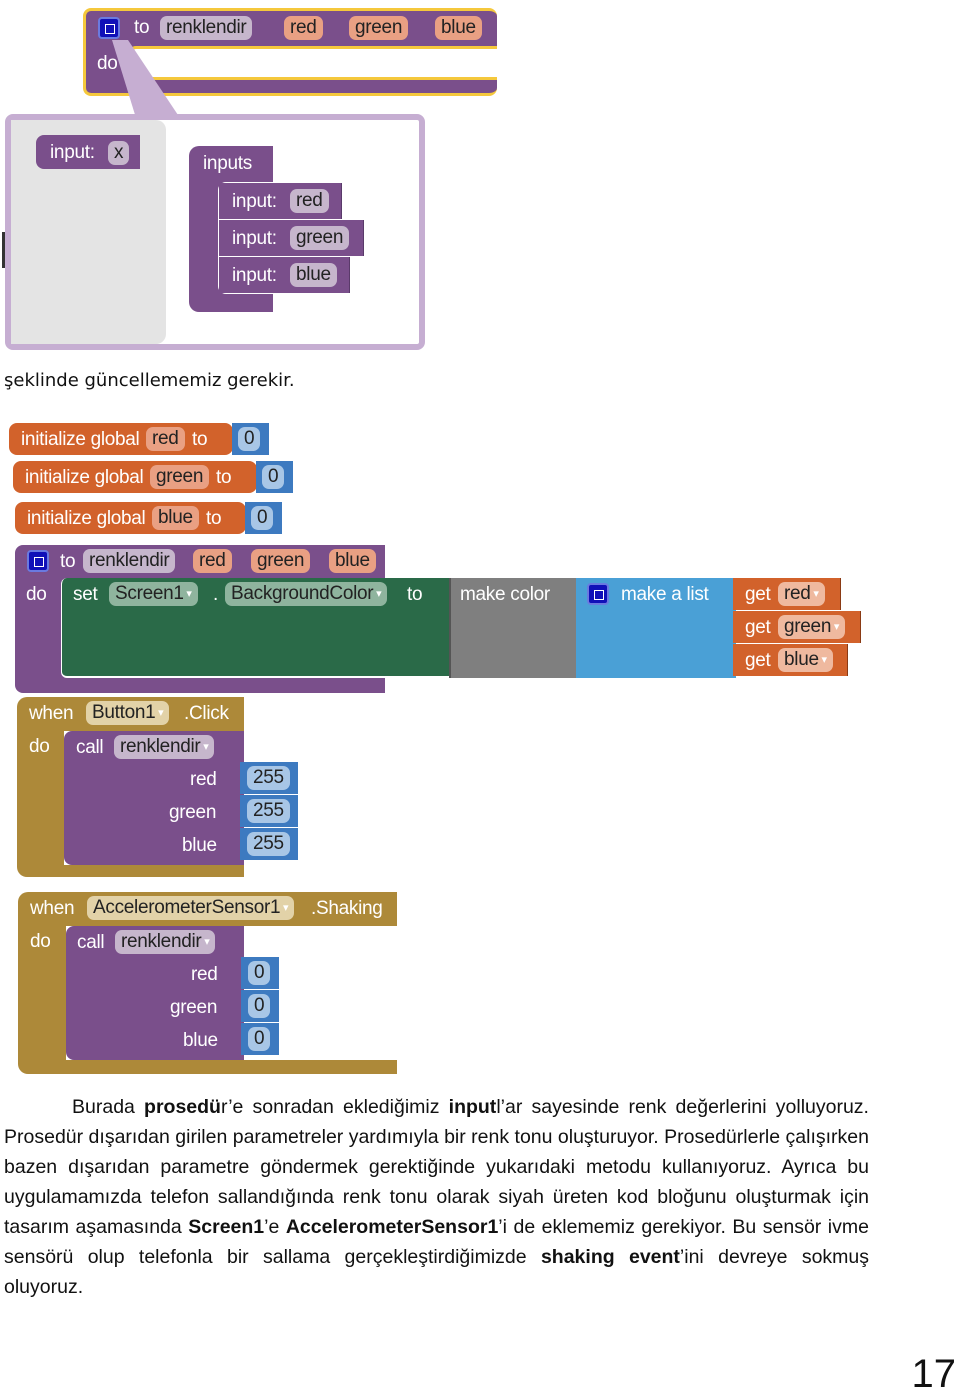 The width and height of the screenshot is (960, 1392). What do you see at coordinates (347, 908) in the screenshot?
I see `event-name-label: .Shaking` at bounding box center [347, 908].